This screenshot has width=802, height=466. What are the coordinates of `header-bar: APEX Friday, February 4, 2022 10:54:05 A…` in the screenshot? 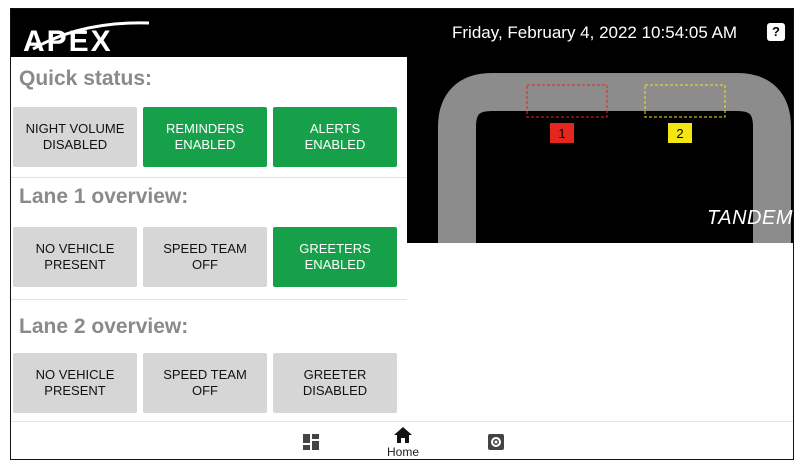 It's located at (402, 33).